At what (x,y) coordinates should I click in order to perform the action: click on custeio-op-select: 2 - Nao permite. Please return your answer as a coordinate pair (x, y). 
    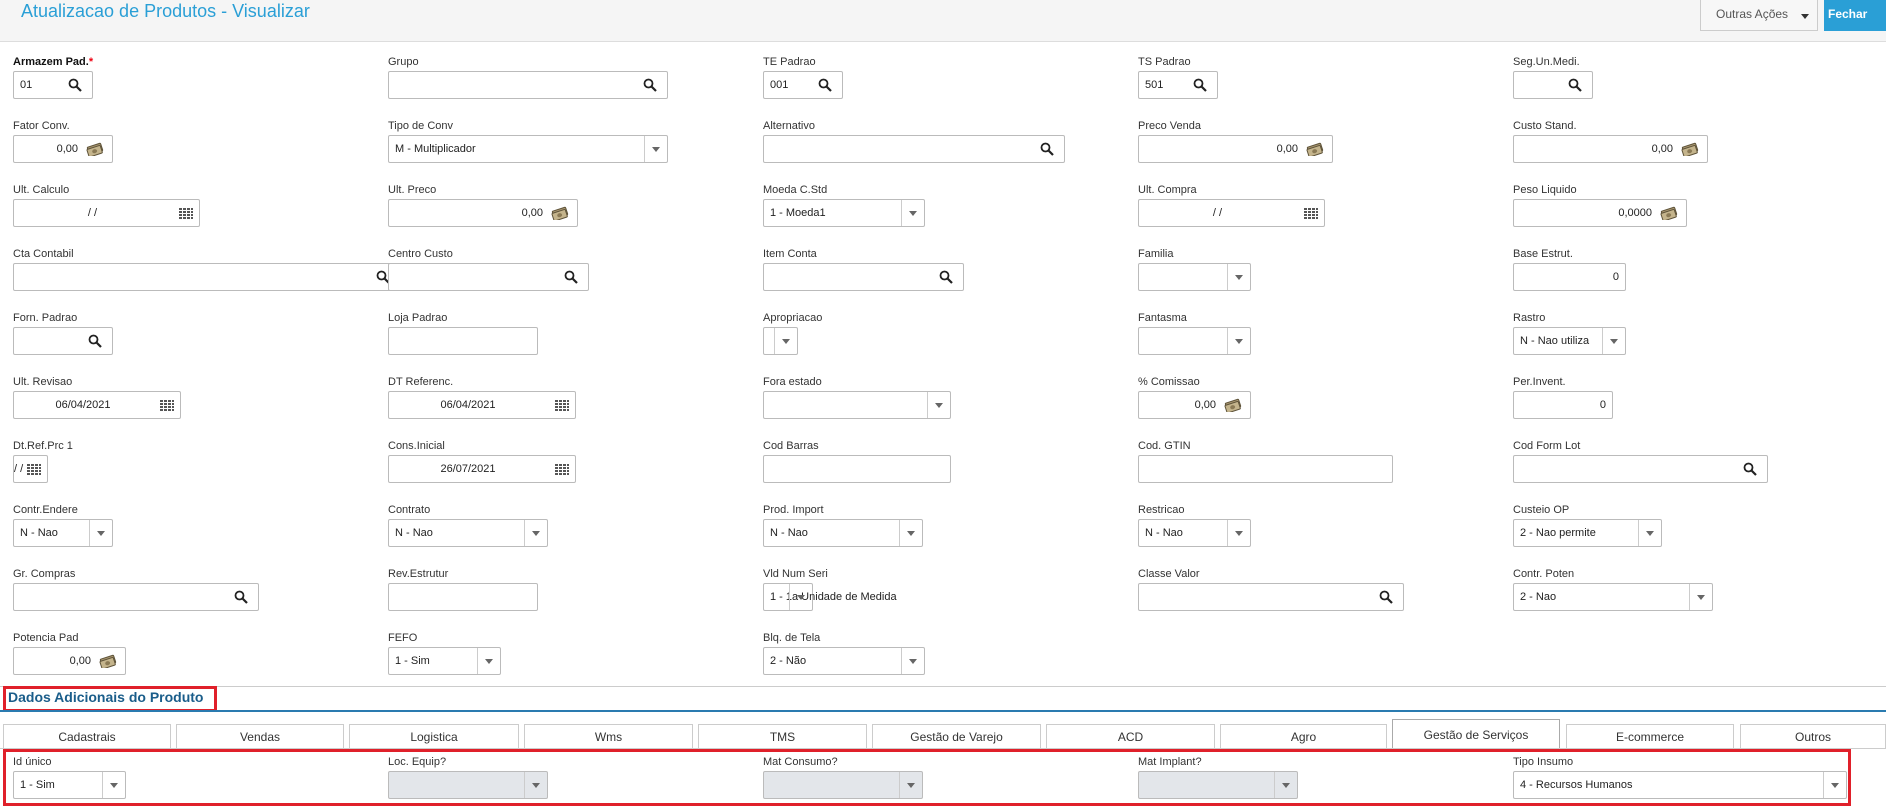
    Looking at the image, I should click on (1587, 533).